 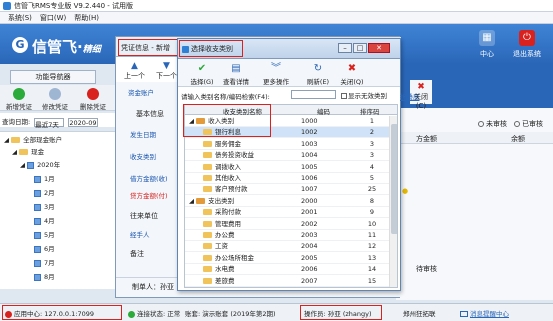 I want to click on table-row: 调拨收入 1005 4, so click(x=287, y=167).